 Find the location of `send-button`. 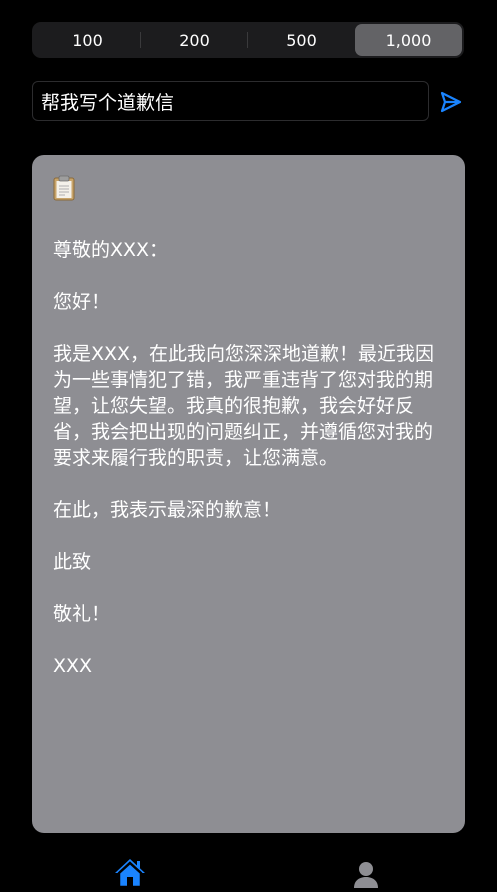

send-button is located at coordinates (451, 102).